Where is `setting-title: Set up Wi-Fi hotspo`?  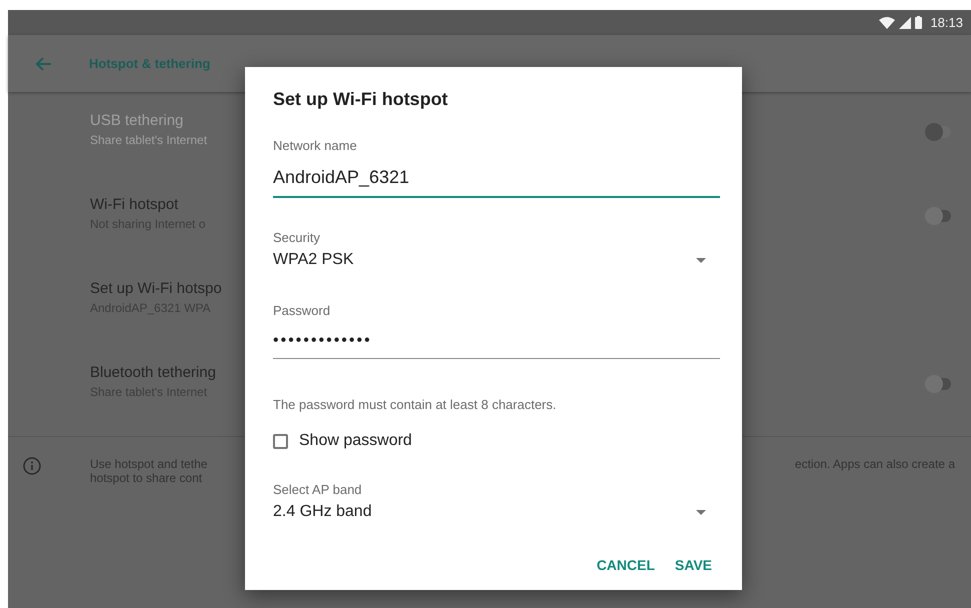 setting-title: Set up Wi-Fi hotspo is located at coordinates (167, 288).